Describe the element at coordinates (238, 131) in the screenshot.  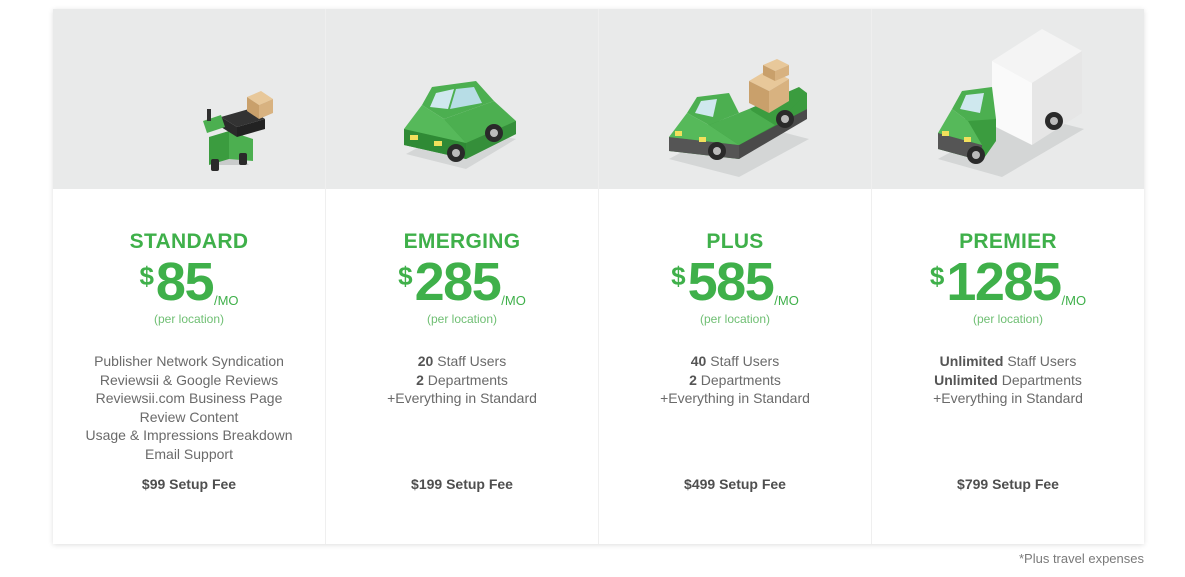
I see `scooter-icon` at that location.